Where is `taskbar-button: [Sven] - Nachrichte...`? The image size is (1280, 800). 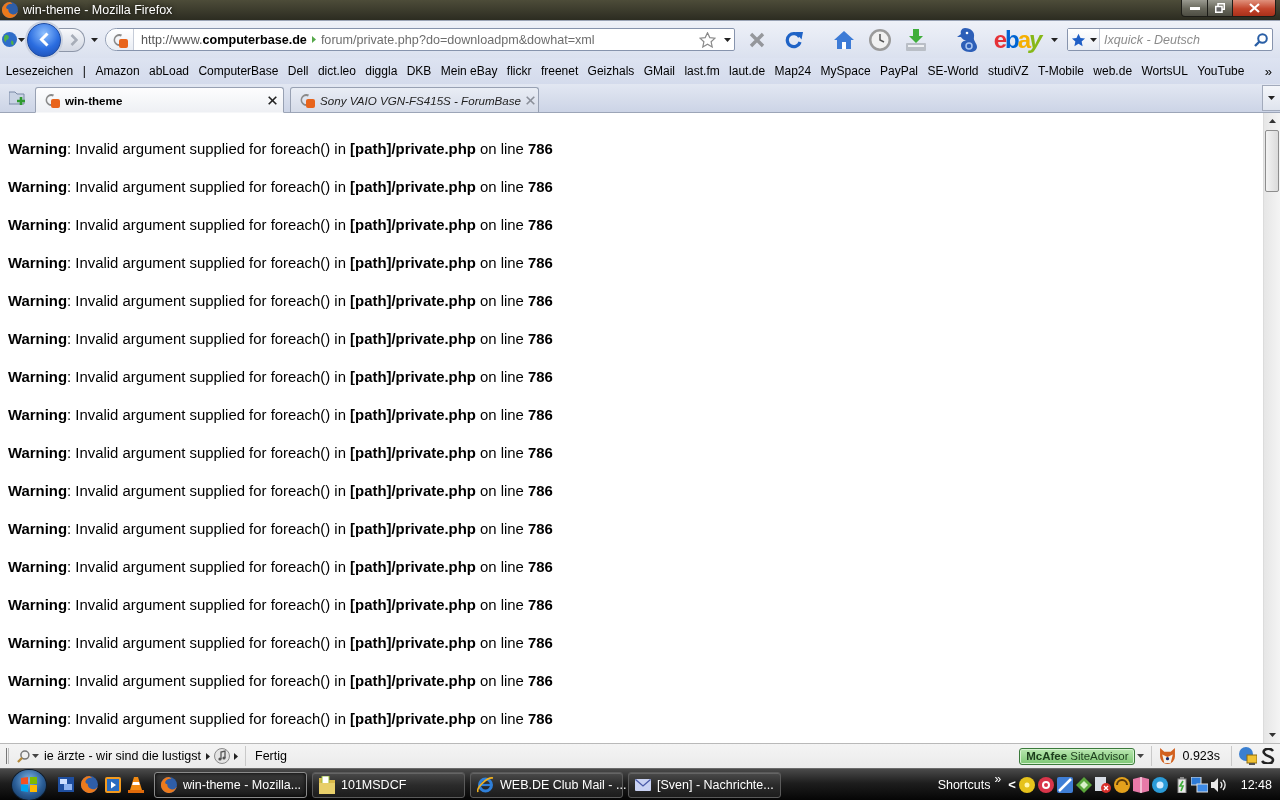 taskbar-button: [Sven] - Nachrichte... is located at coordinates (704, 784).